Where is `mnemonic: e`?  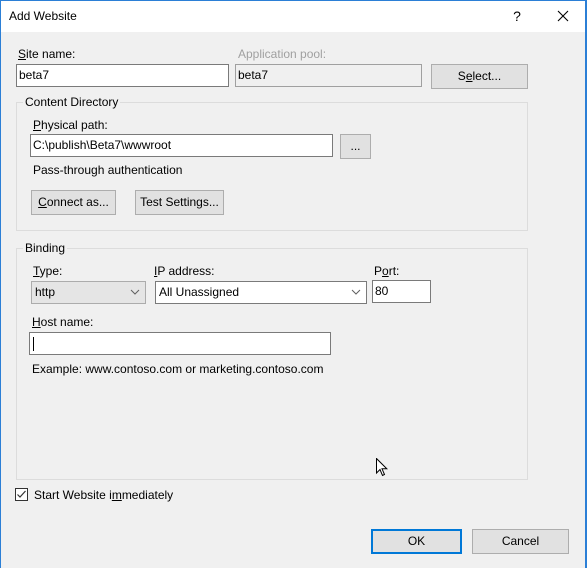
mnemonic: e is located at coordinates (469, 76).